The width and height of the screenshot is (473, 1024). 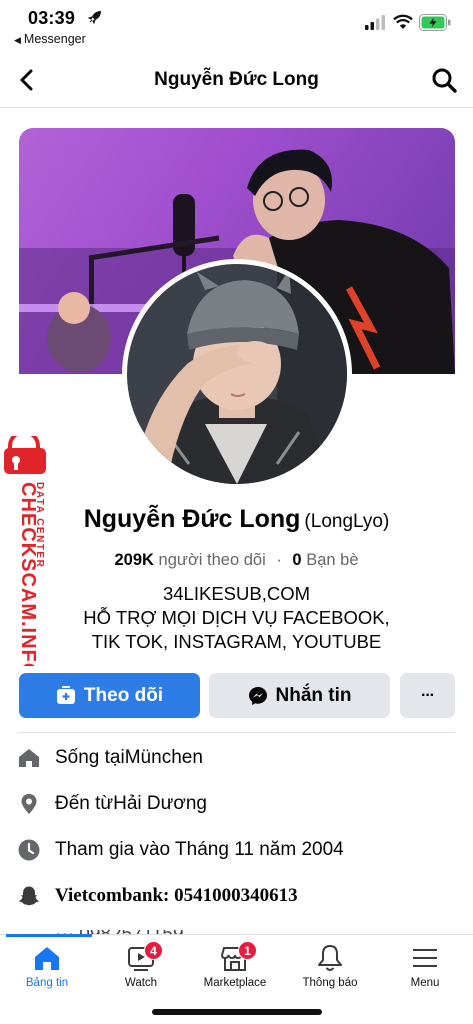 I want to click on followers-count: 209K, so click(x=134, y=560).